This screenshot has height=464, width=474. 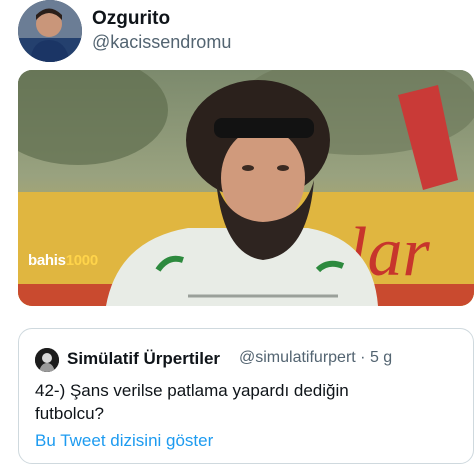 What do you see at coordinates (47, 260) in the screenshot?
I see `watermark-text: bahis` at bounding box center [47, 260].